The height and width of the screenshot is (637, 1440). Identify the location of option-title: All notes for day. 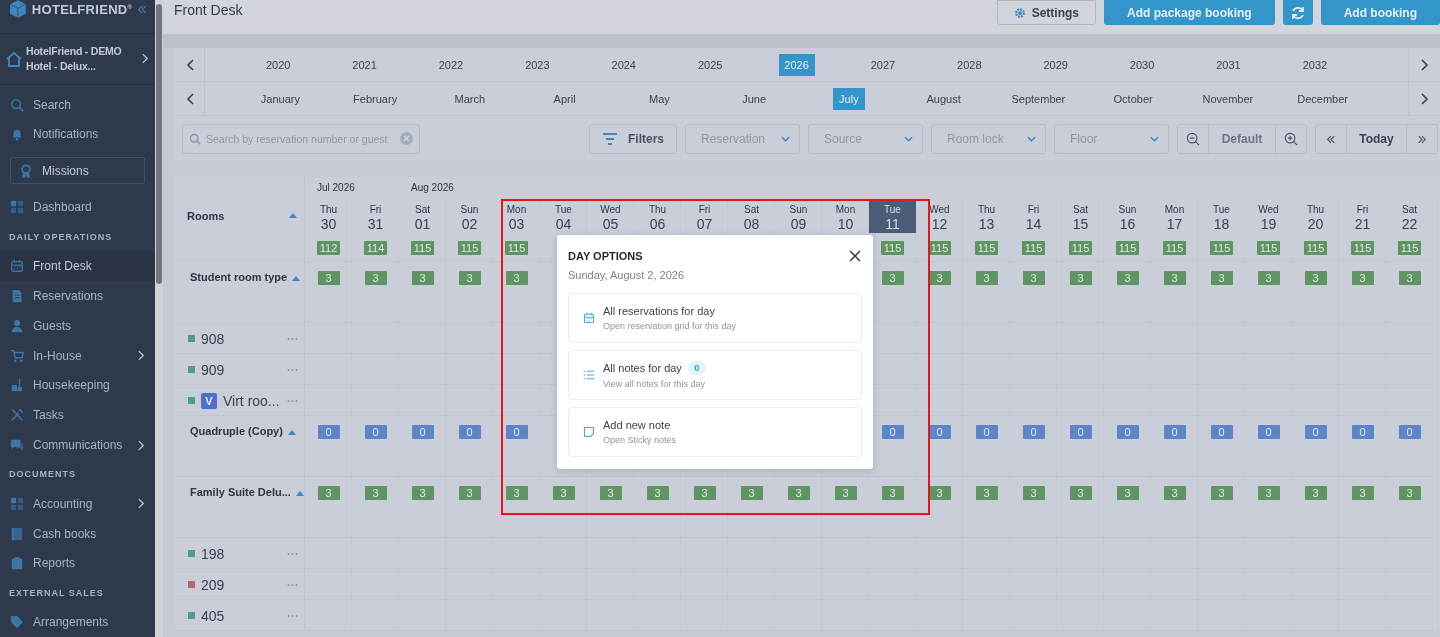
(642, 368).